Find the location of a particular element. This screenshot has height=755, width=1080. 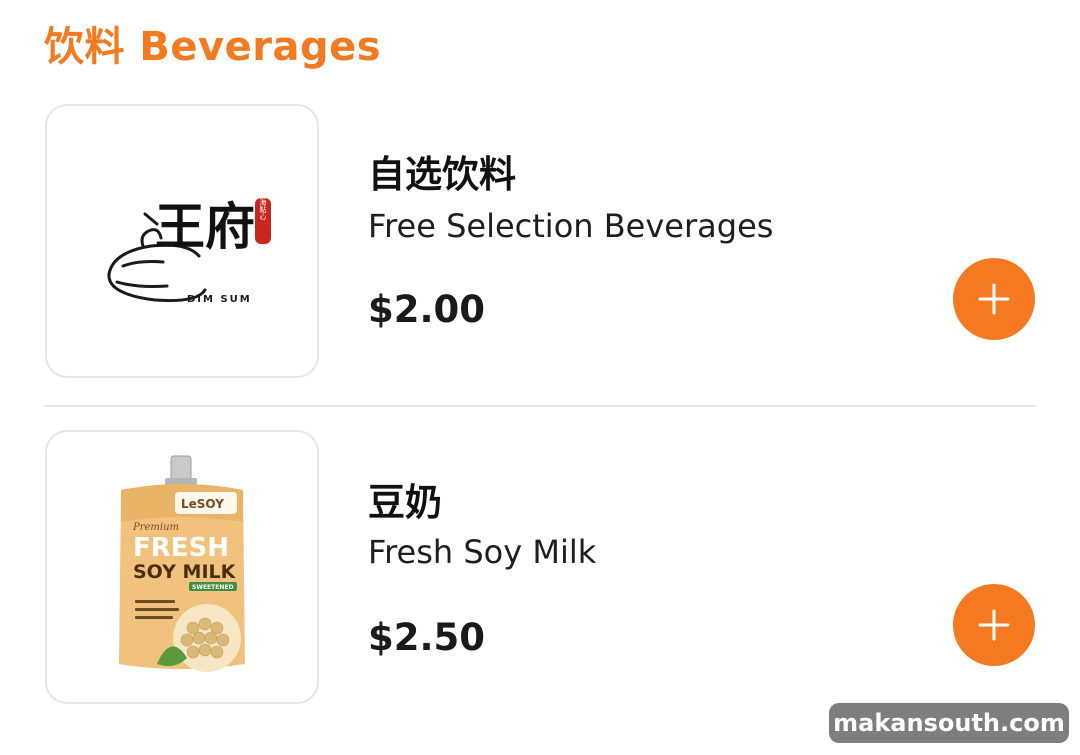

soy-milk-pouch: LeSOY Premium FRESH SOY MILK SWEETENED is located at coordinates (182, 563).